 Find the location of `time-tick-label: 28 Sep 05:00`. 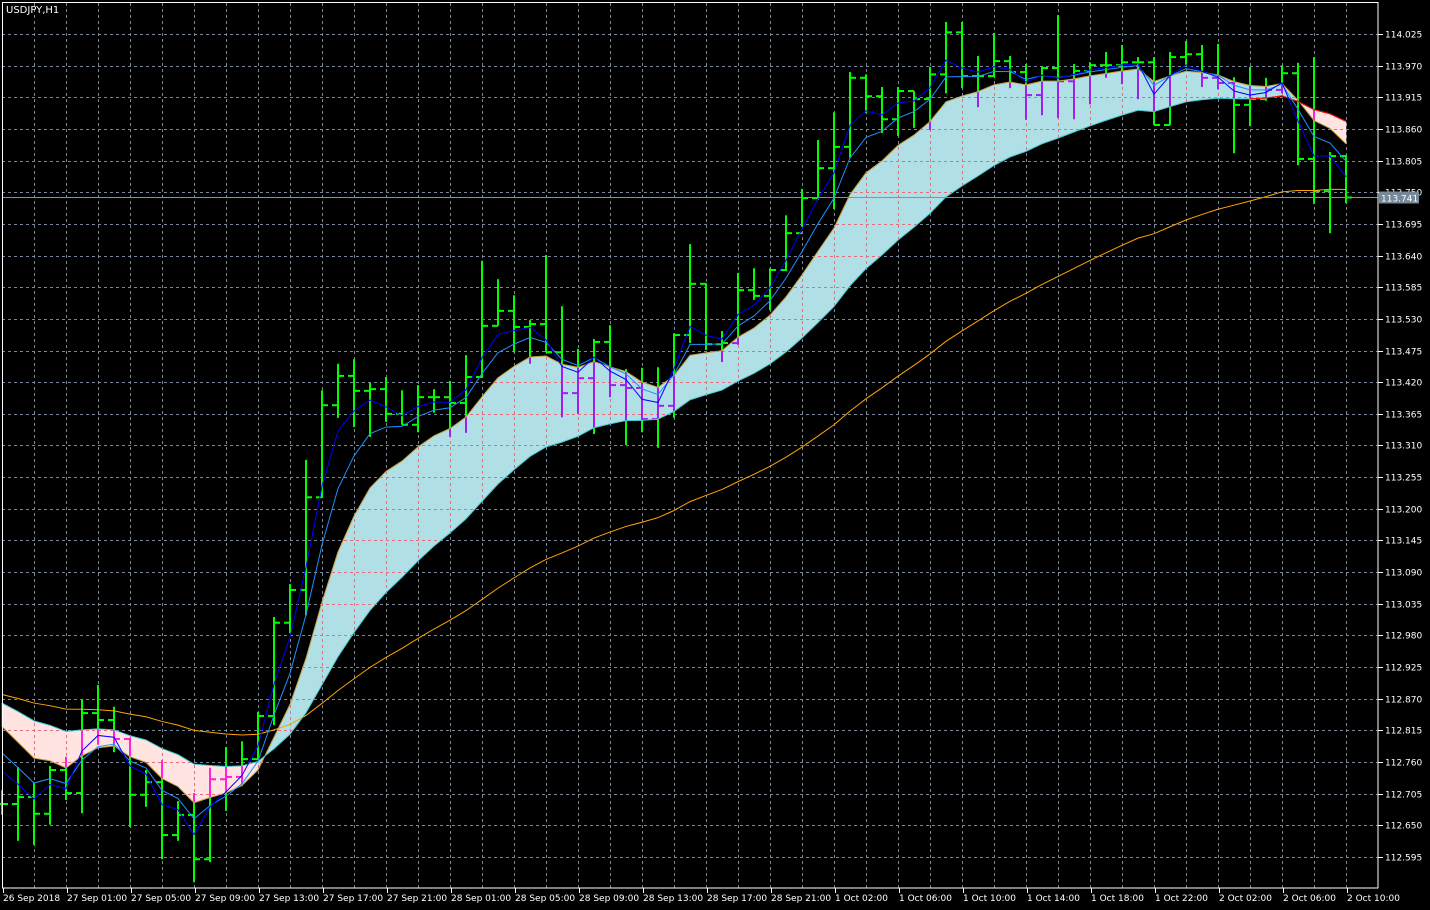

time-tick-label: 28 Sep 05:00 is located at coordinates (545, 899).